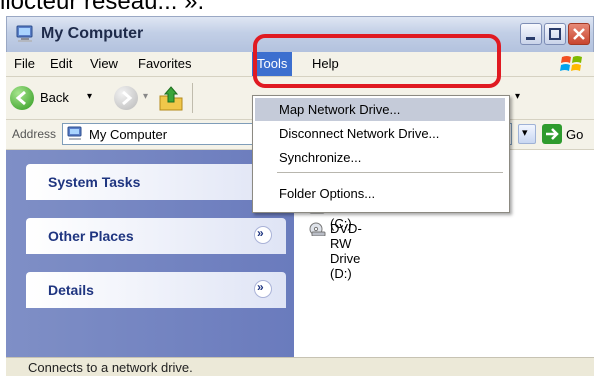 The width and height of the screenshot is (602, 376). What do you see at coordinates (164, 63) in the screenshot?
I see `menu-favorites: Favorites` at bounding box center [164, 63].